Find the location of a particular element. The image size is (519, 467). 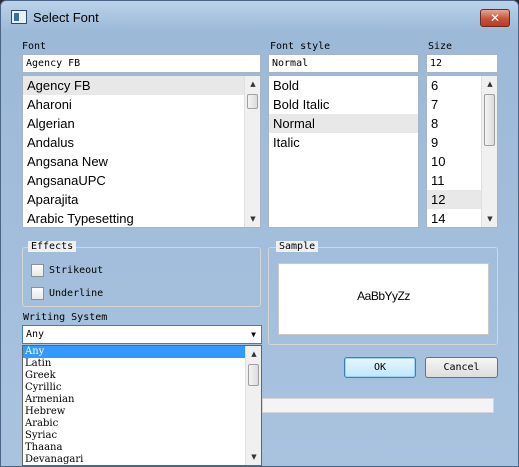

writing-system-option: Cyrillic is located at coordinates (142, 388).